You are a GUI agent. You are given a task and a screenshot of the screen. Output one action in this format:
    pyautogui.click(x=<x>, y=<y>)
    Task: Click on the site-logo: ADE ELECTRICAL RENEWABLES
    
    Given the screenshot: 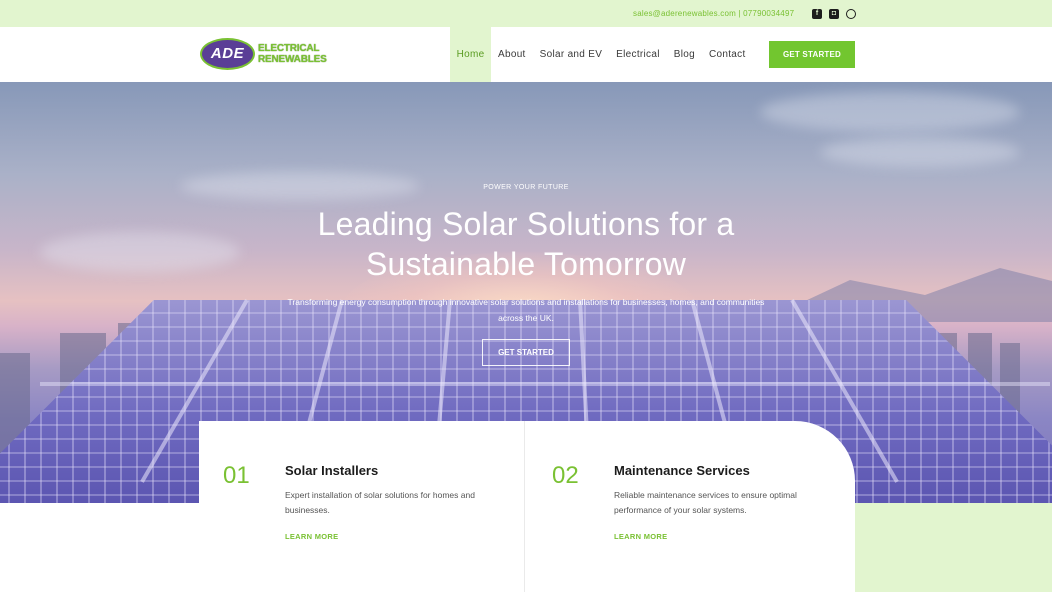 What is the action you would take?
    pyautogui.click(x=267, y=55)
    